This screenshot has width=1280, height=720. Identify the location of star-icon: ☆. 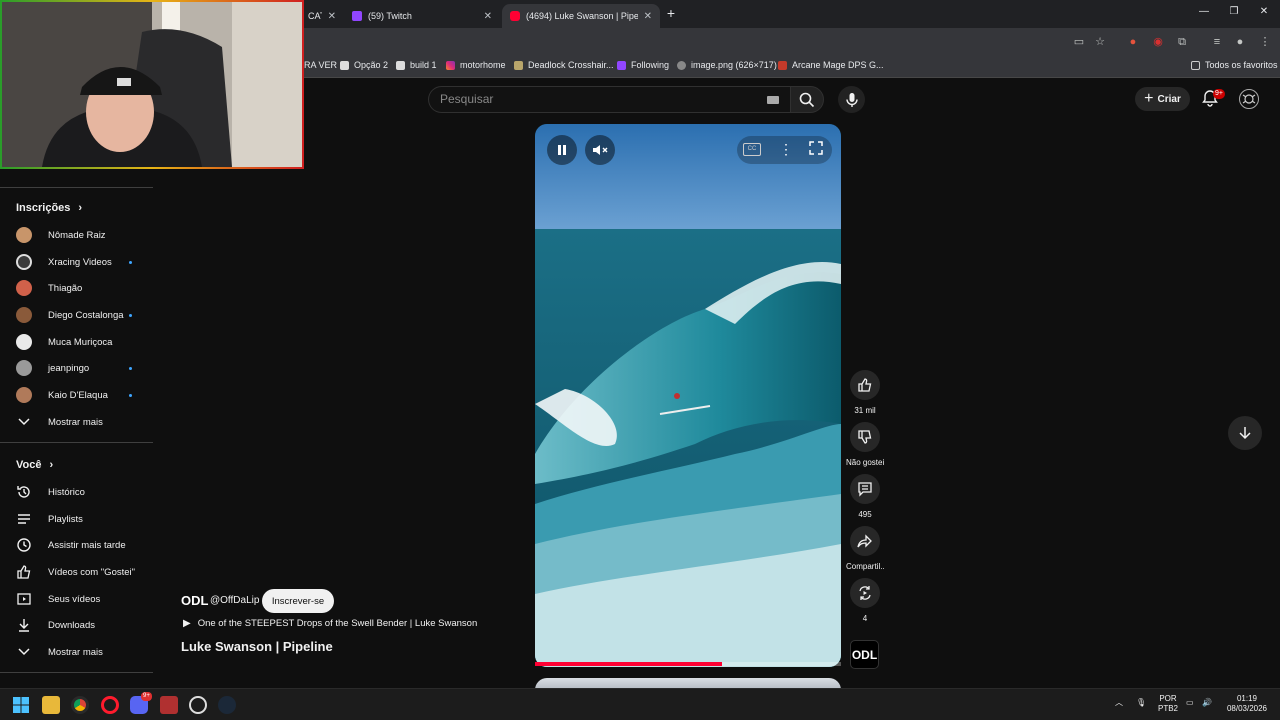
(1100, 42).